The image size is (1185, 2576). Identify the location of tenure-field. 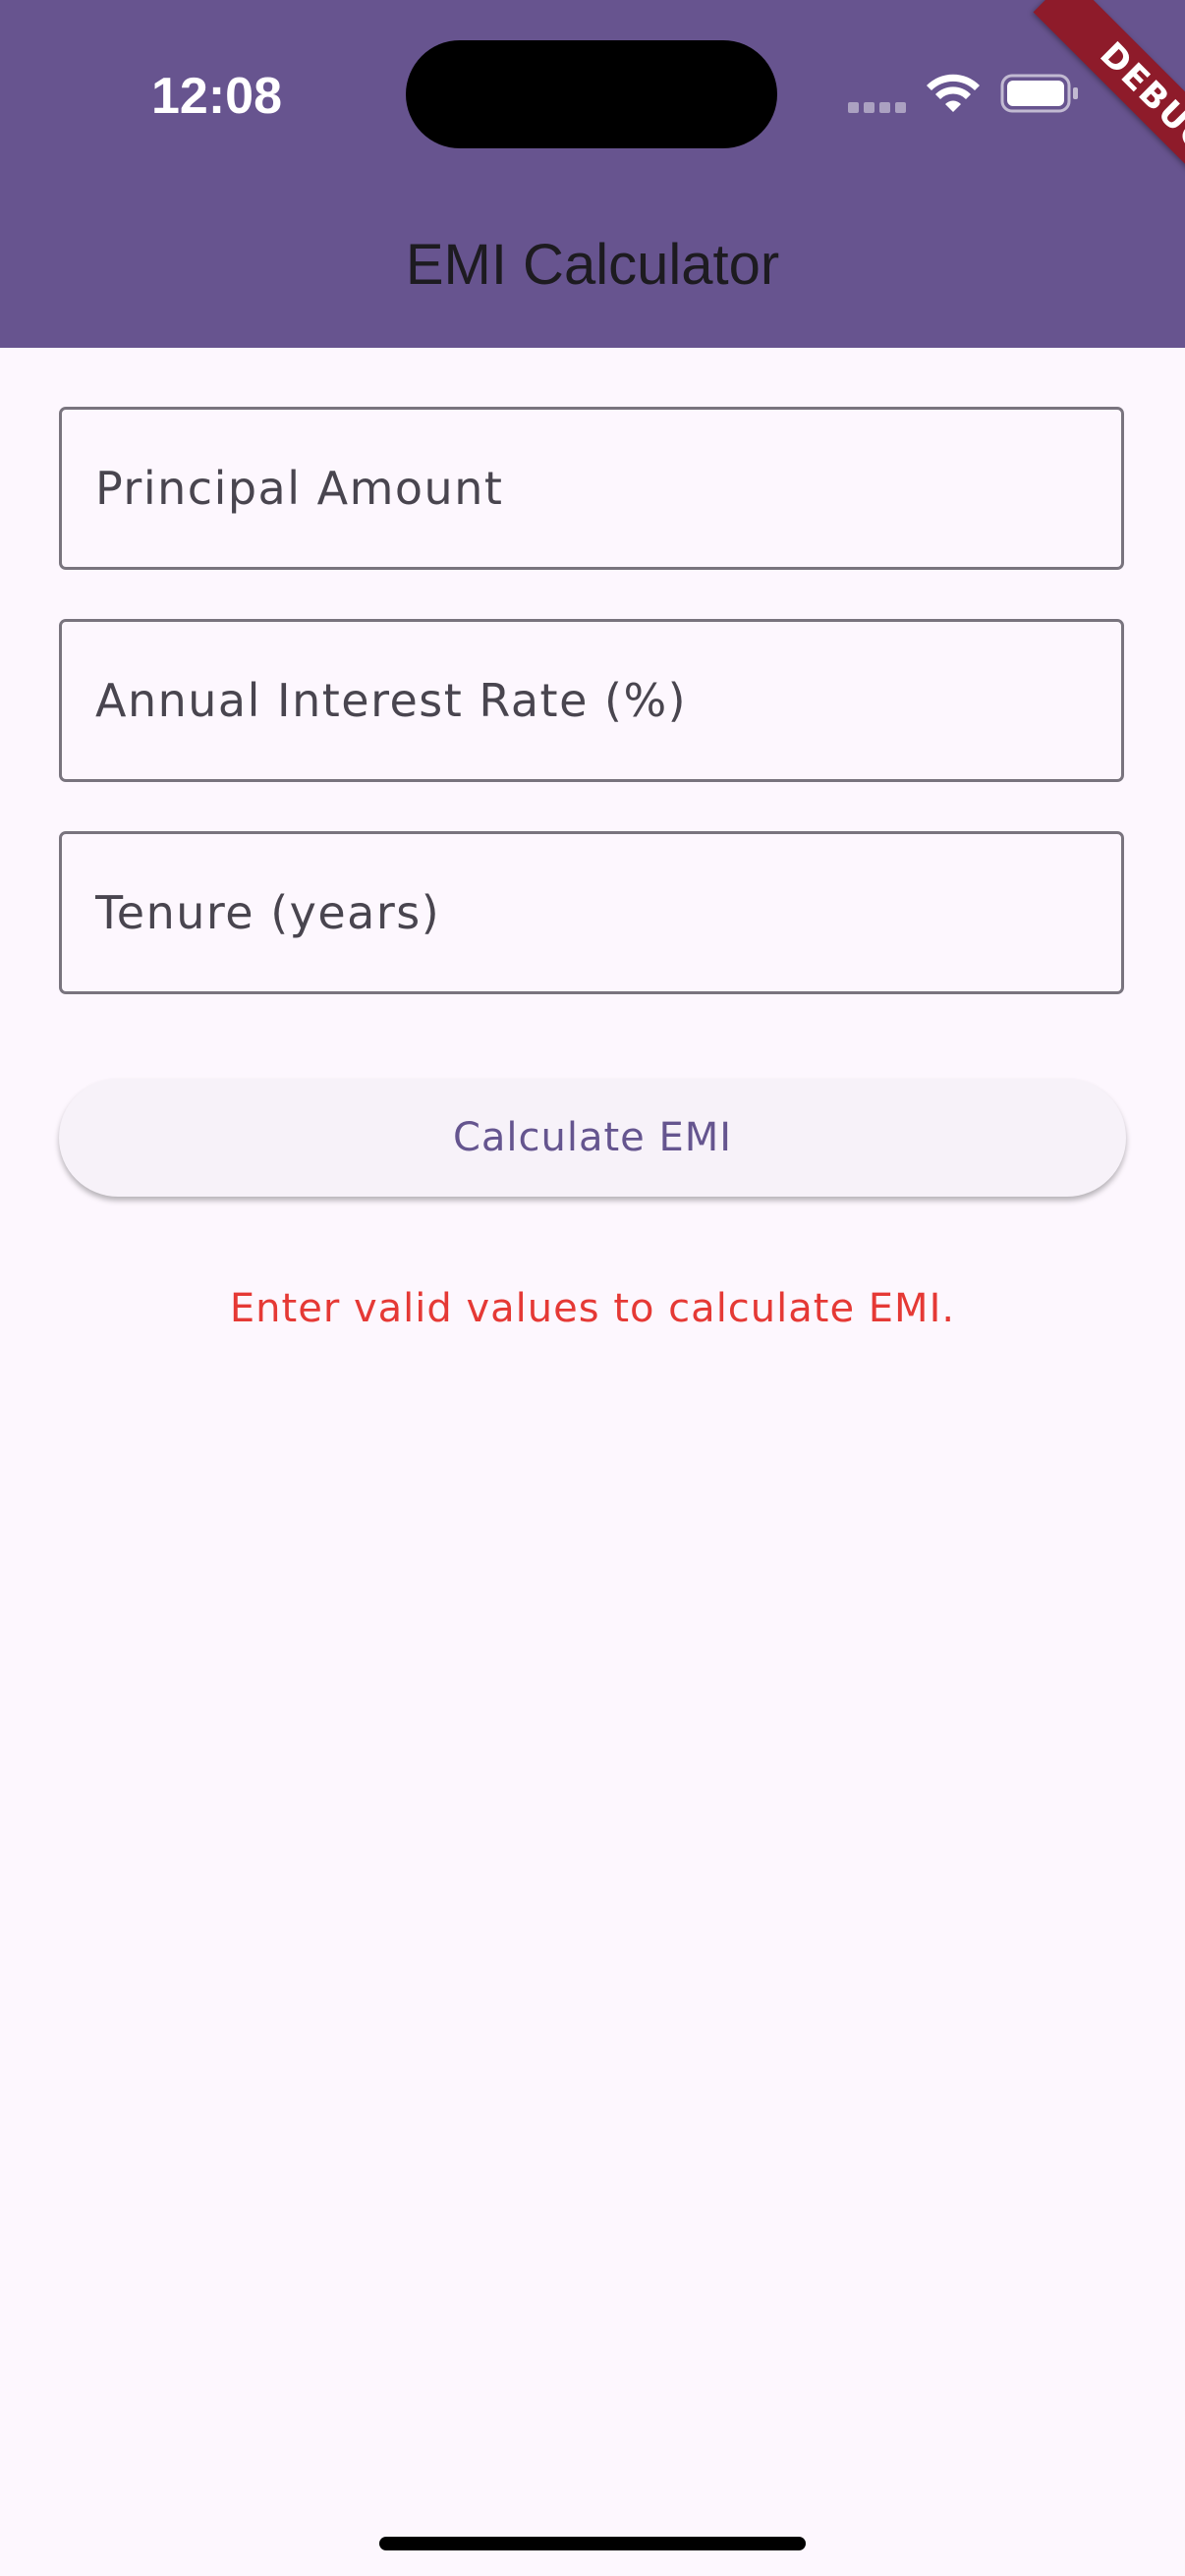
(592, 912).